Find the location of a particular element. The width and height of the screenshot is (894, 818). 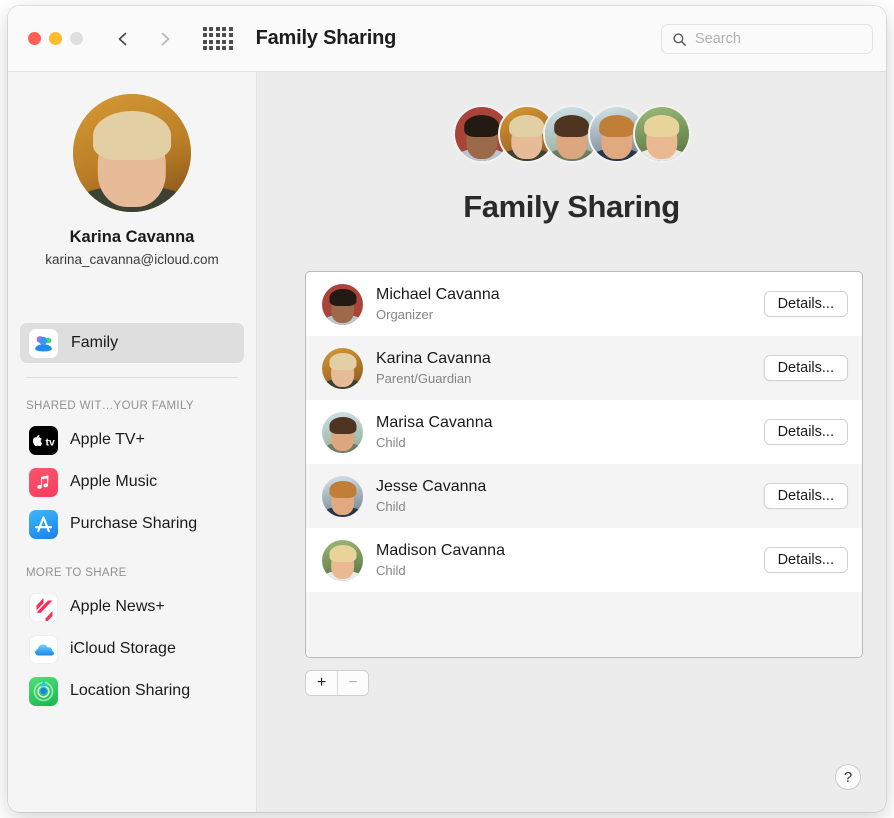

chevron-left-icon is located at coordinates (122, 38).